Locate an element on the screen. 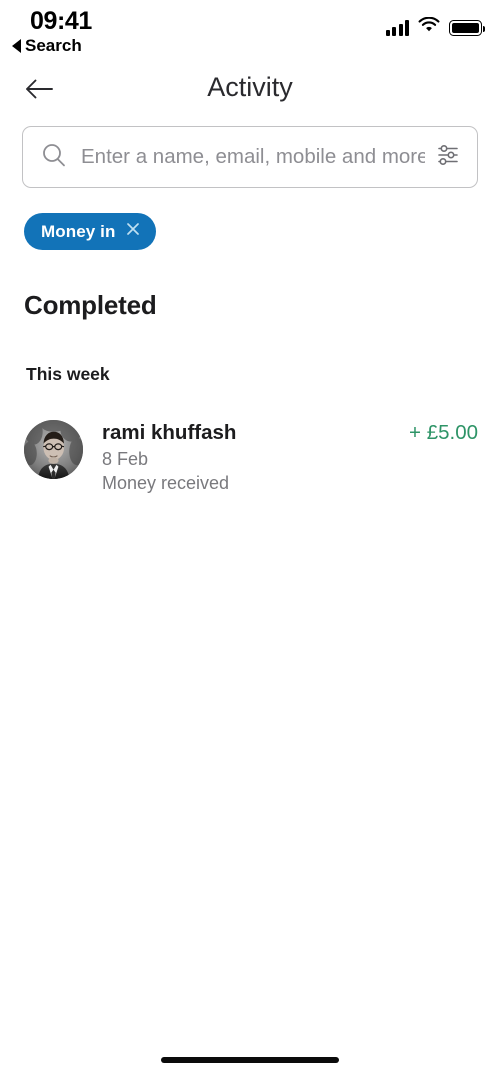  status-icons is located at coordinates (435, 27).